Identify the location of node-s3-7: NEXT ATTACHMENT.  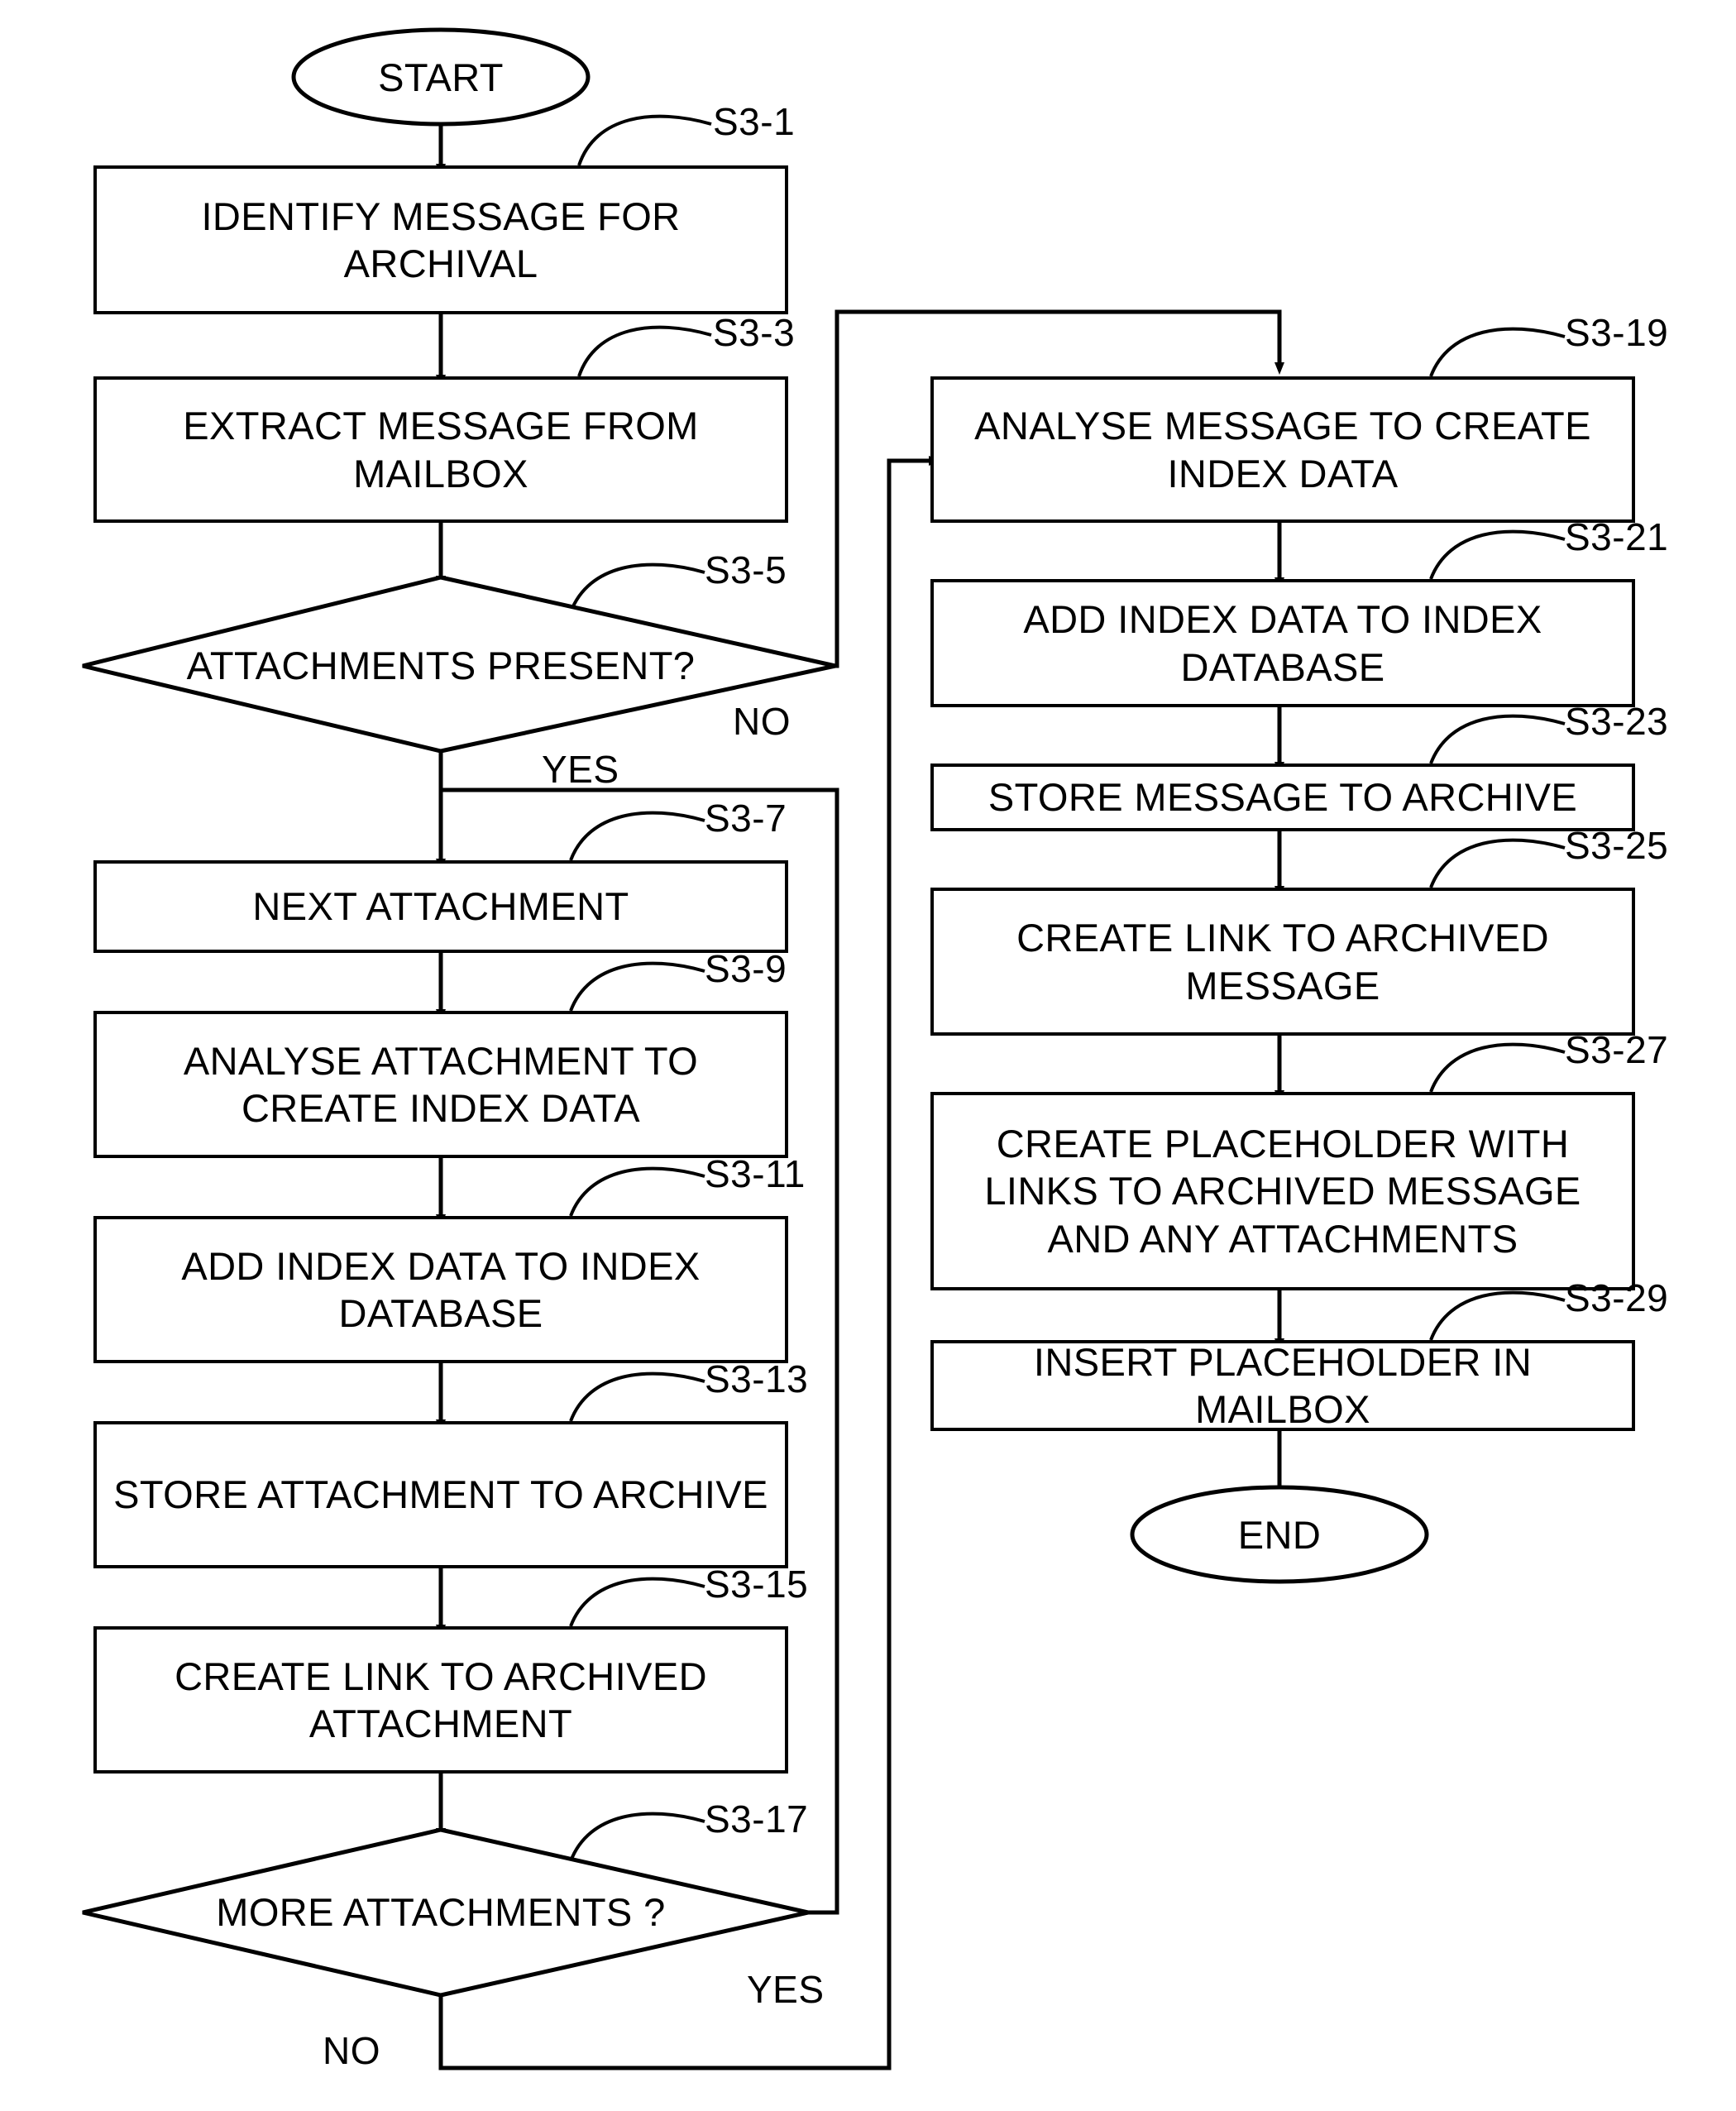
(440, 907).